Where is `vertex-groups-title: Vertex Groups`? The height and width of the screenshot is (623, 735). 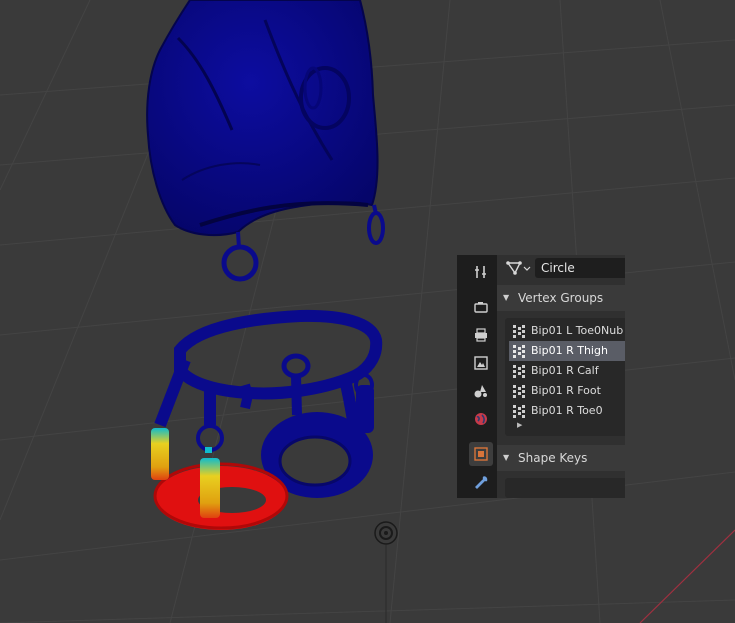 vertex-groups-title: Vertex Groups is located at coordinates (561, 298).